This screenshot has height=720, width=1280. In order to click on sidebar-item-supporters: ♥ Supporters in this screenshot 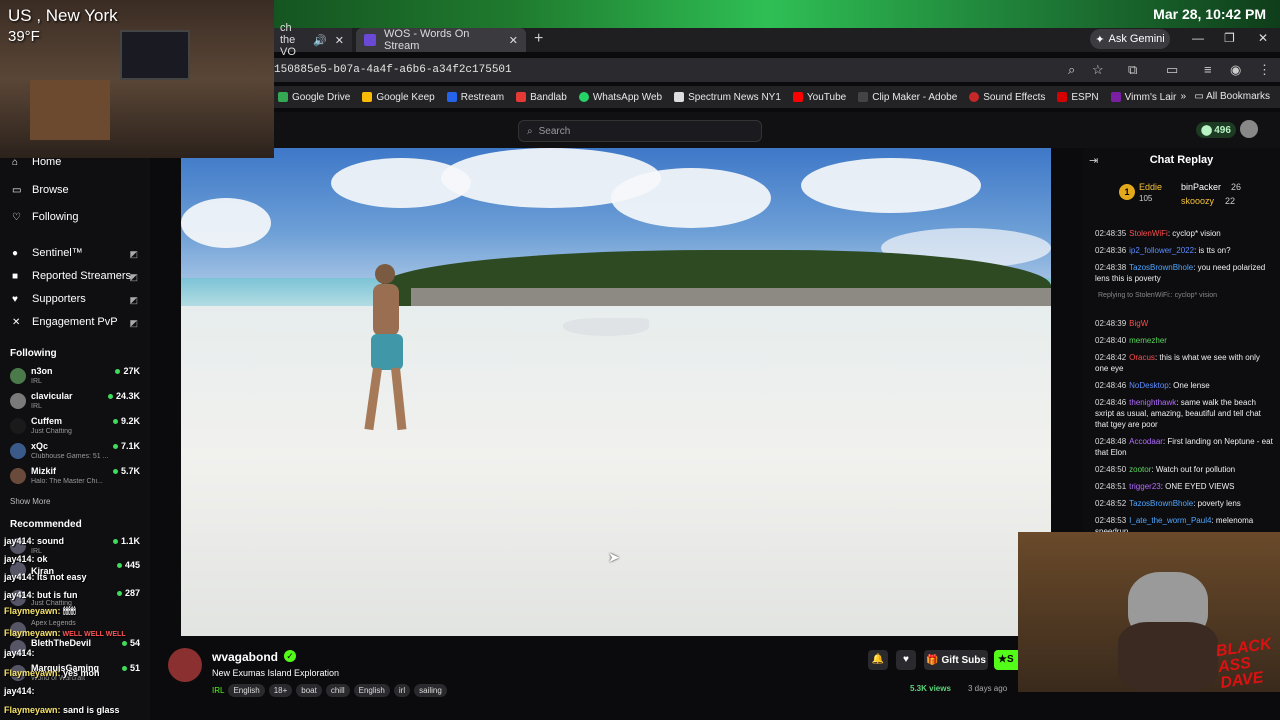, I will do `click(49, 299)`.